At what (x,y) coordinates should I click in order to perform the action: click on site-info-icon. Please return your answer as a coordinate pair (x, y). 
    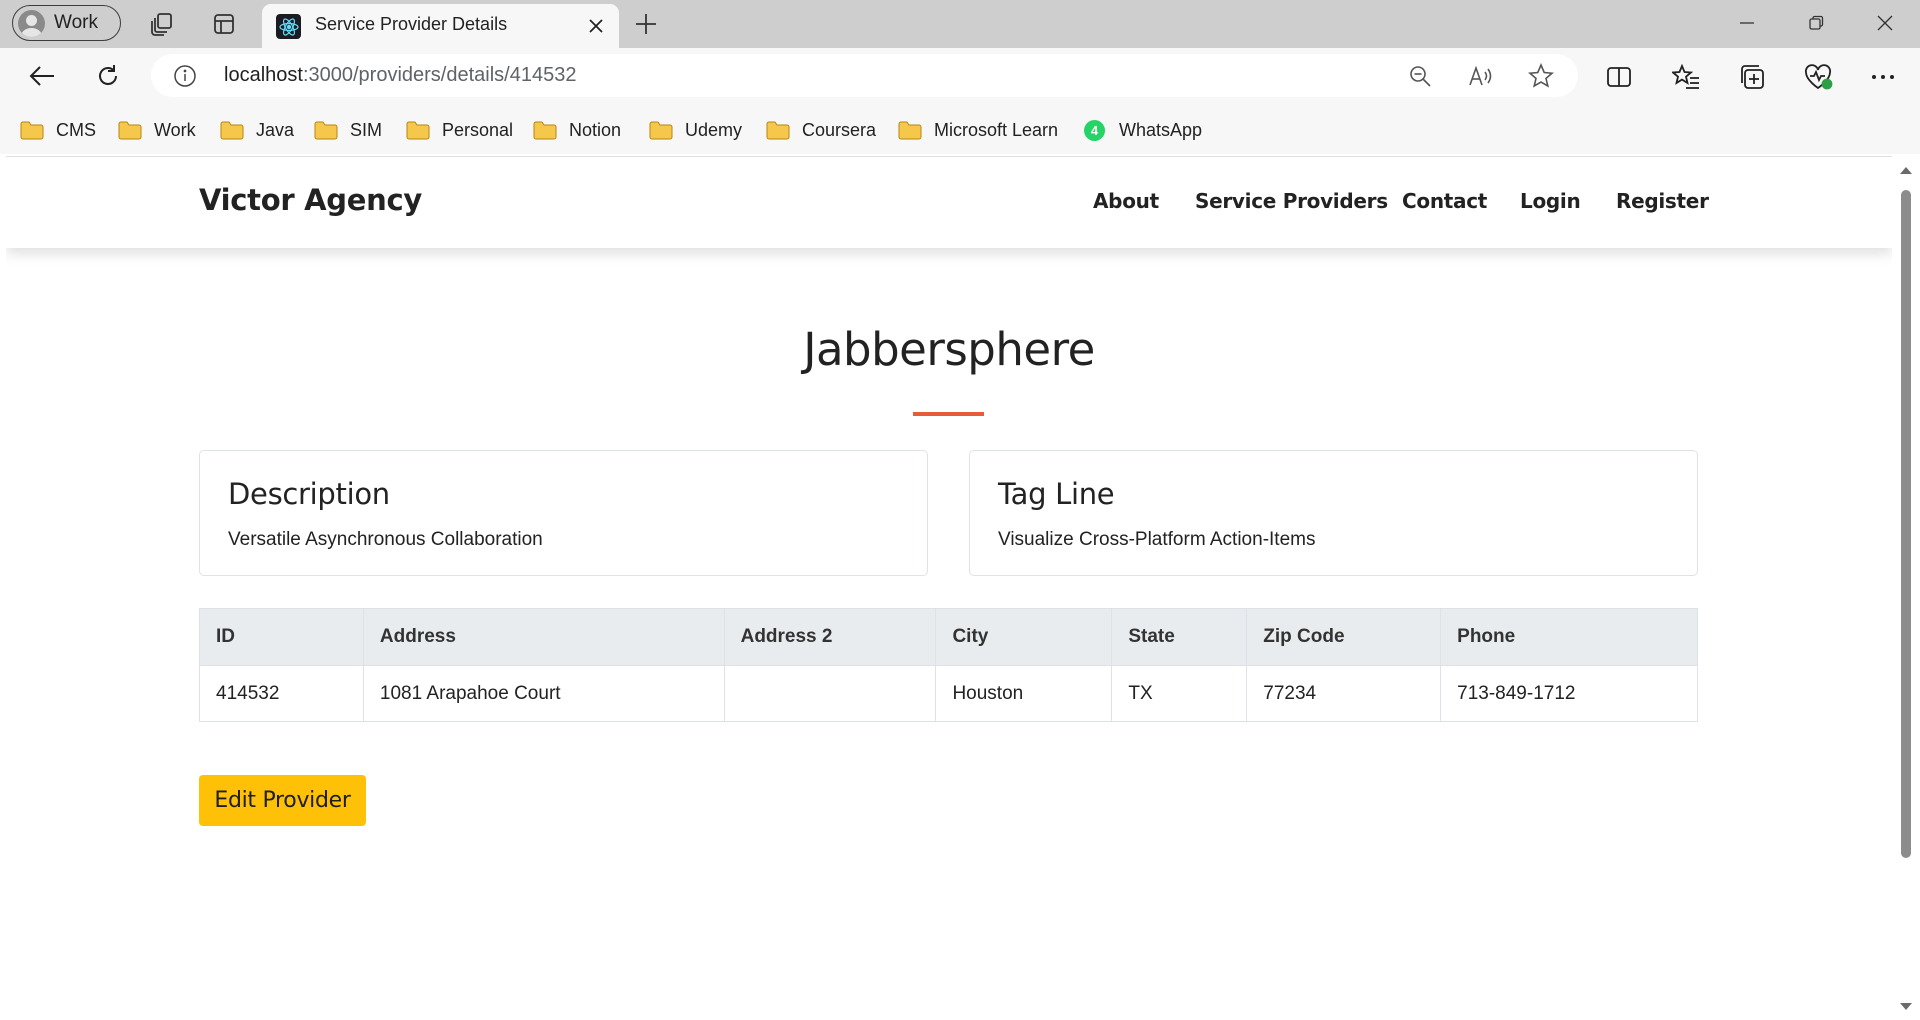
    Looking at the image, I should click on (185, 76).